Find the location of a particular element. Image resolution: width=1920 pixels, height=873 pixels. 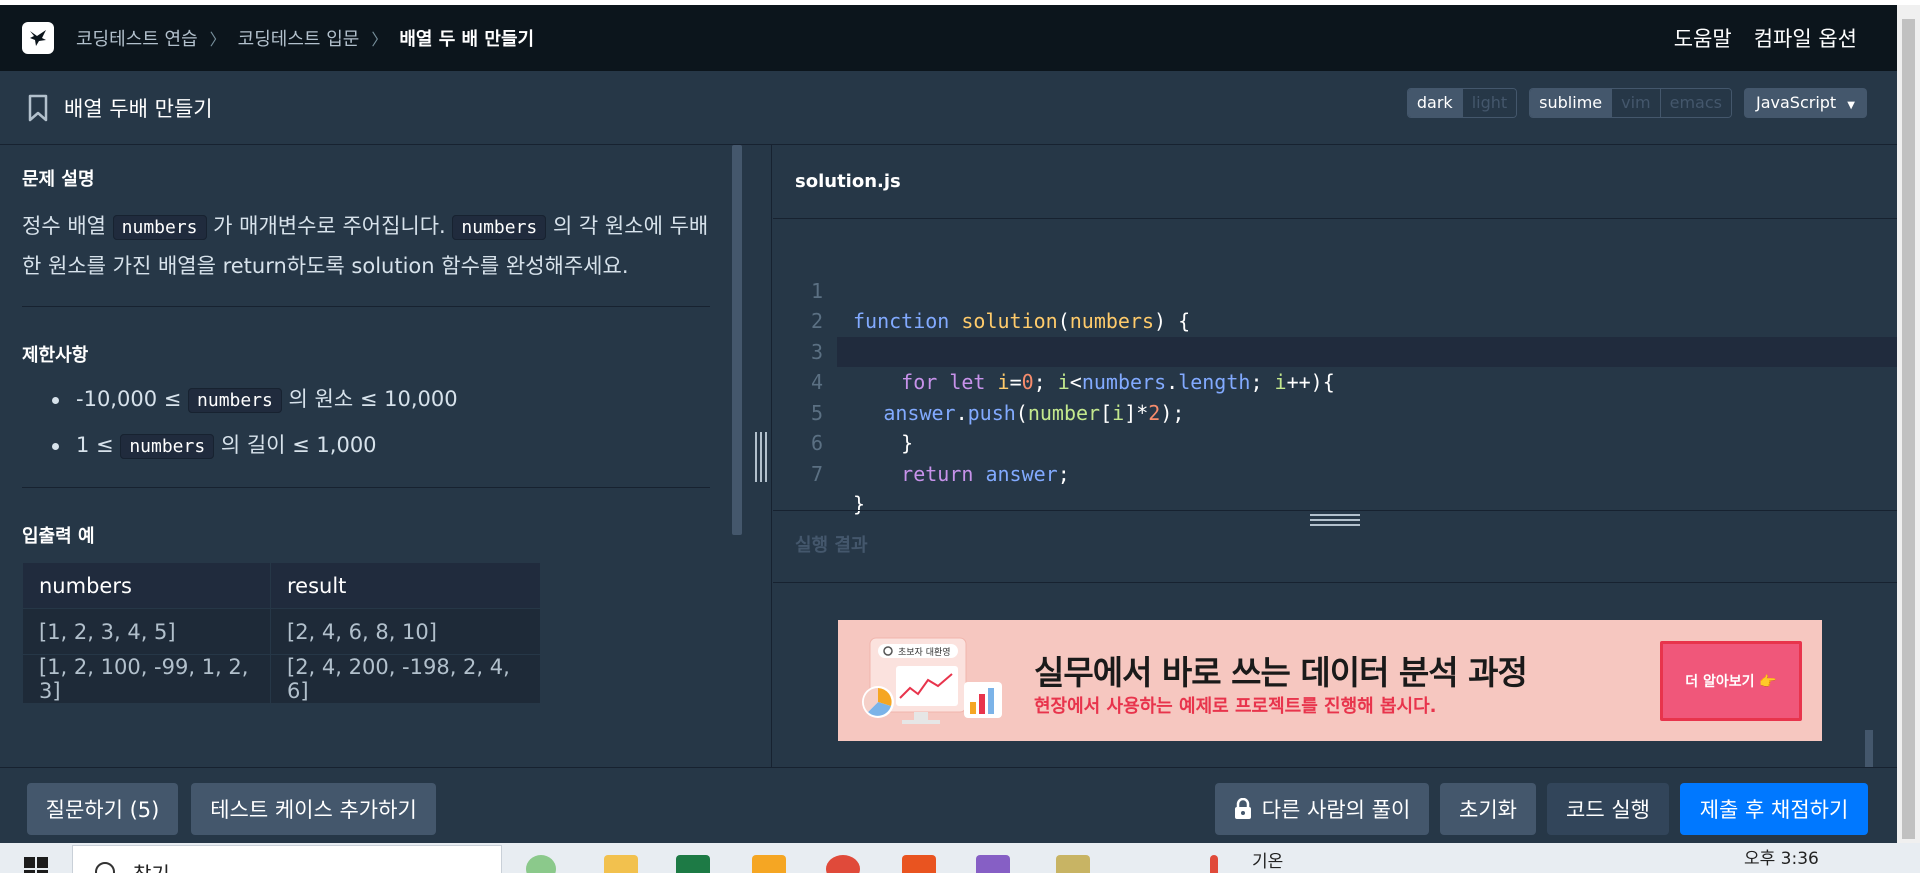

run-code-button: 코드 실행 is located at coordinates (1608, 809).